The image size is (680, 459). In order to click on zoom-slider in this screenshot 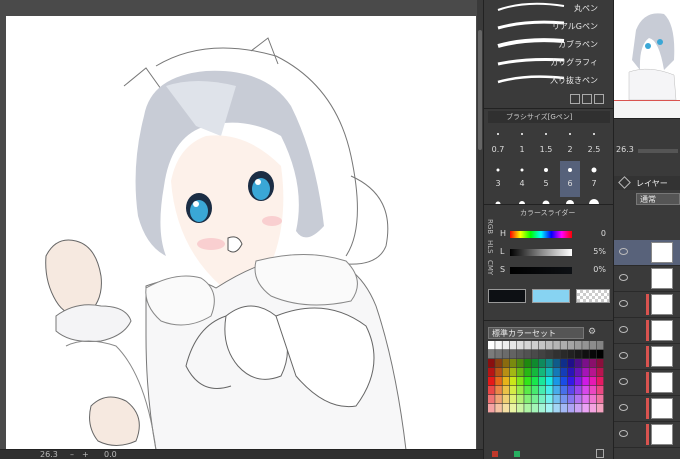, I will do `click(658, 151)`.